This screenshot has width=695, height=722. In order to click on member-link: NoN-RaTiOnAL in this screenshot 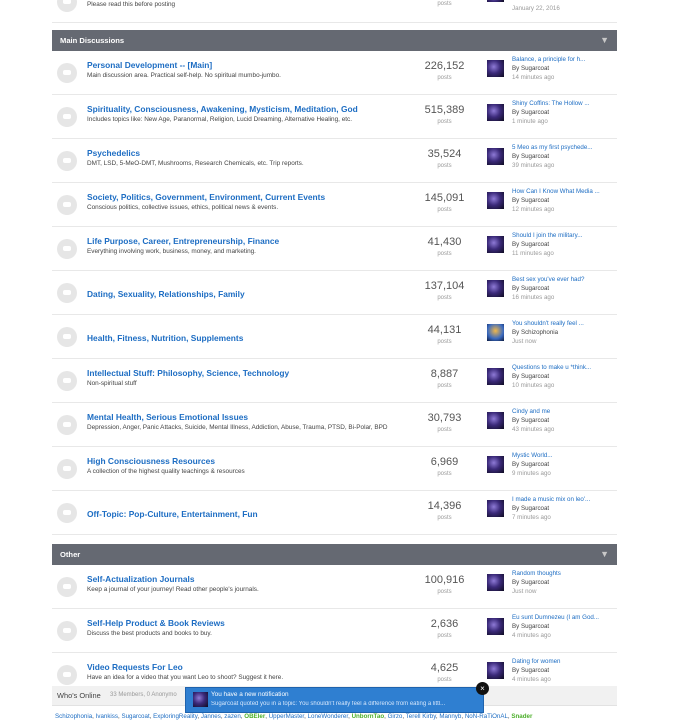, I will do `click(486, 716)`.